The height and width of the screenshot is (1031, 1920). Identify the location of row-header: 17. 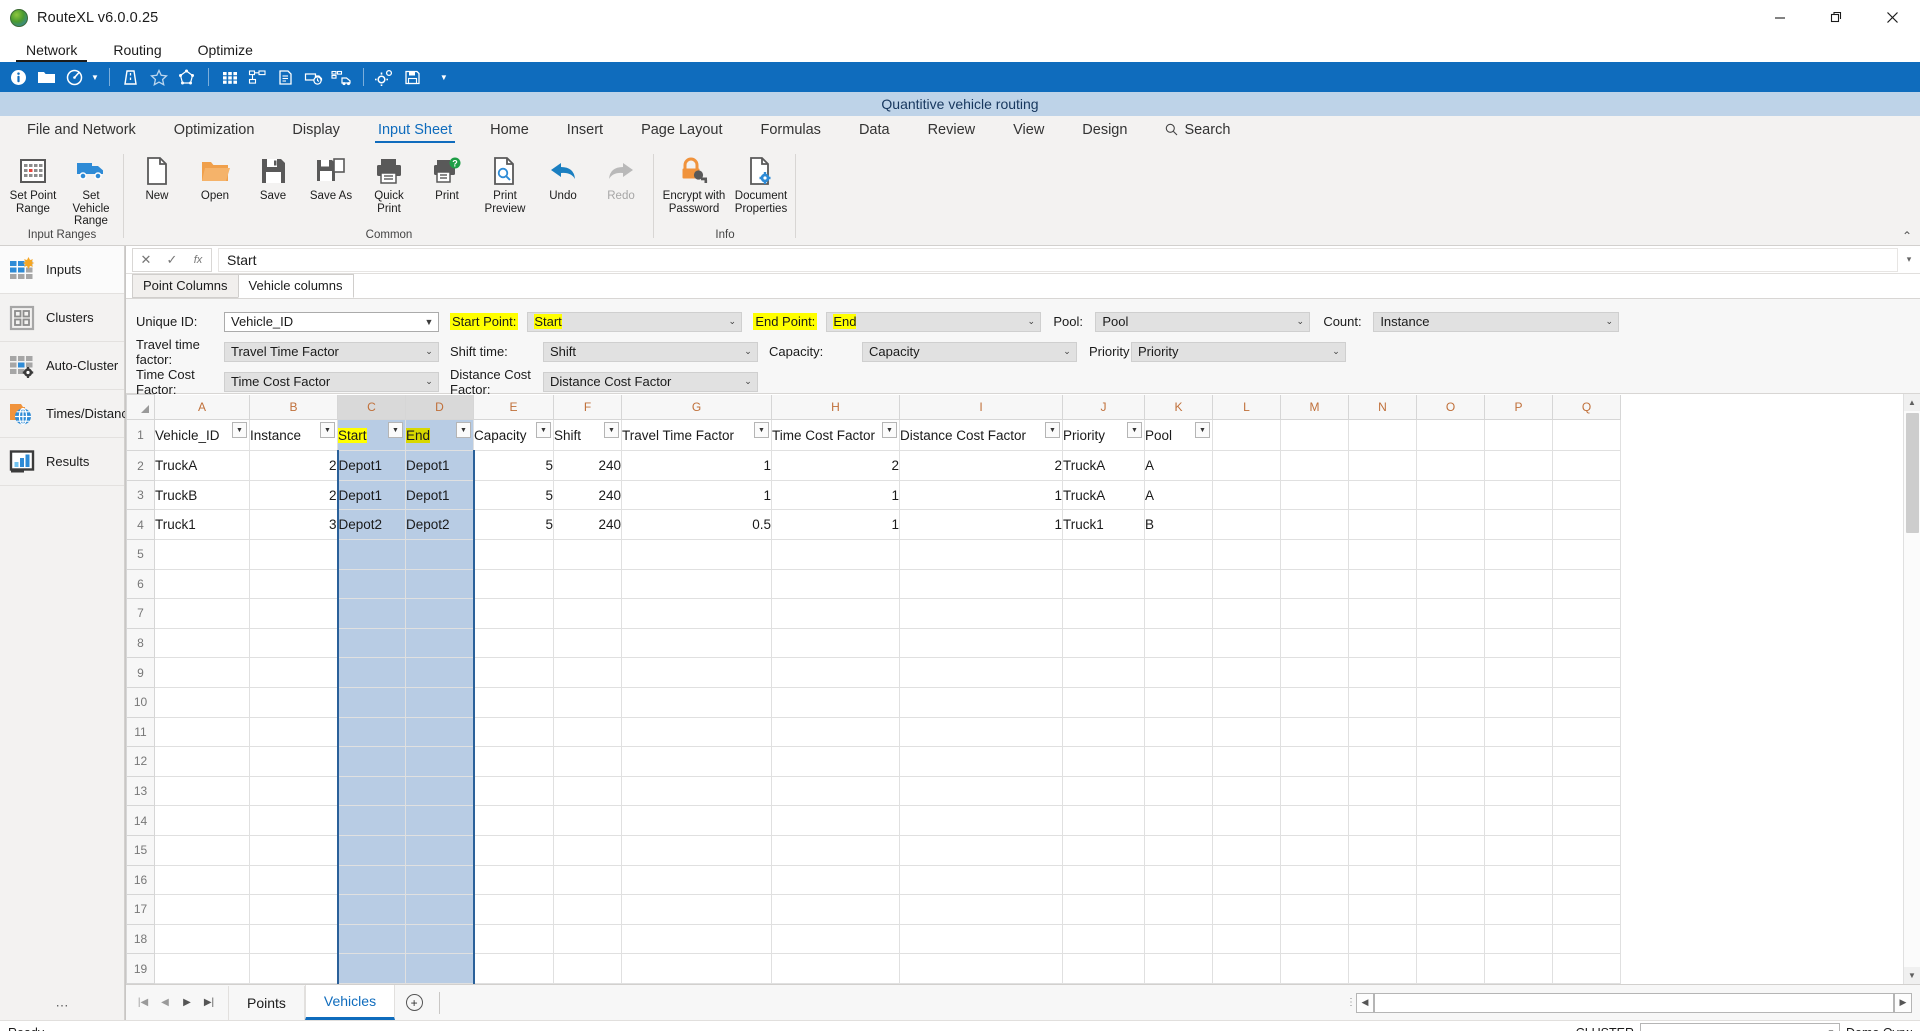
(140, 909).